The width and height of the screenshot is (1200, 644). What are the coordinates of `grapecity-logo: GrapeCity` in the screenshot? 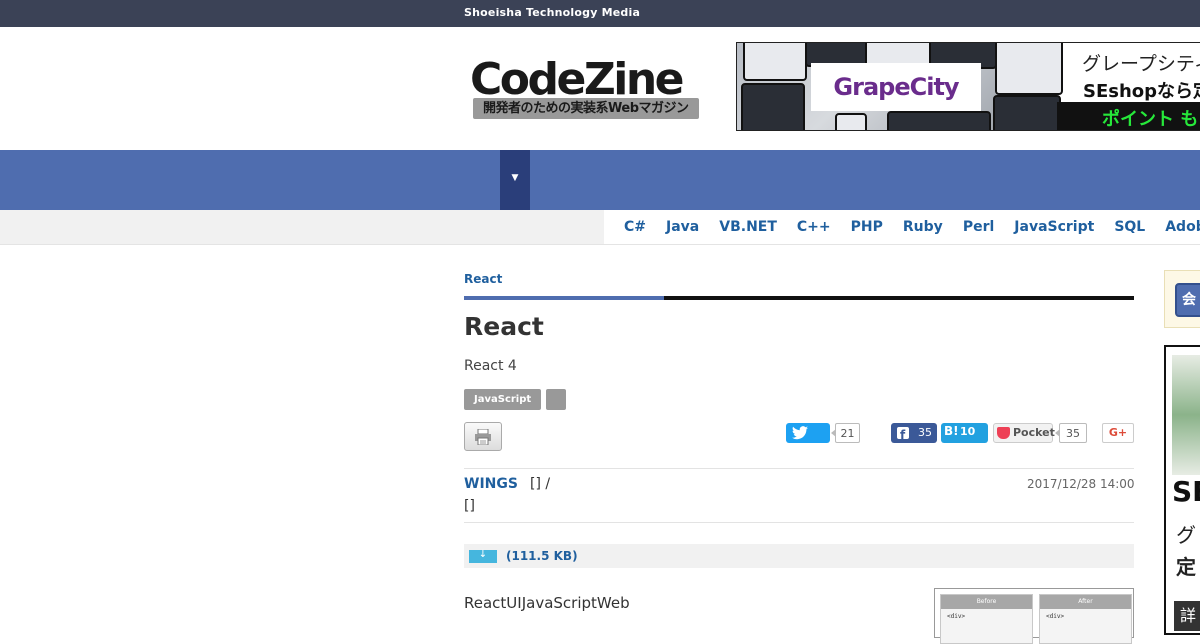 It's located at (896, 87).